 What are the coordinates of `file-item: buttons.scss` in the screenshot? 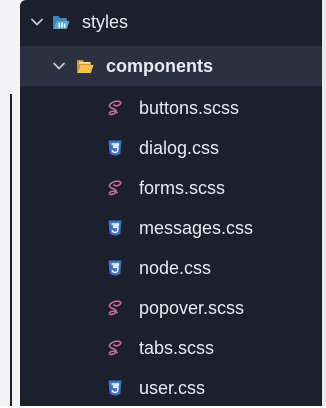 It's located at (171, 108).